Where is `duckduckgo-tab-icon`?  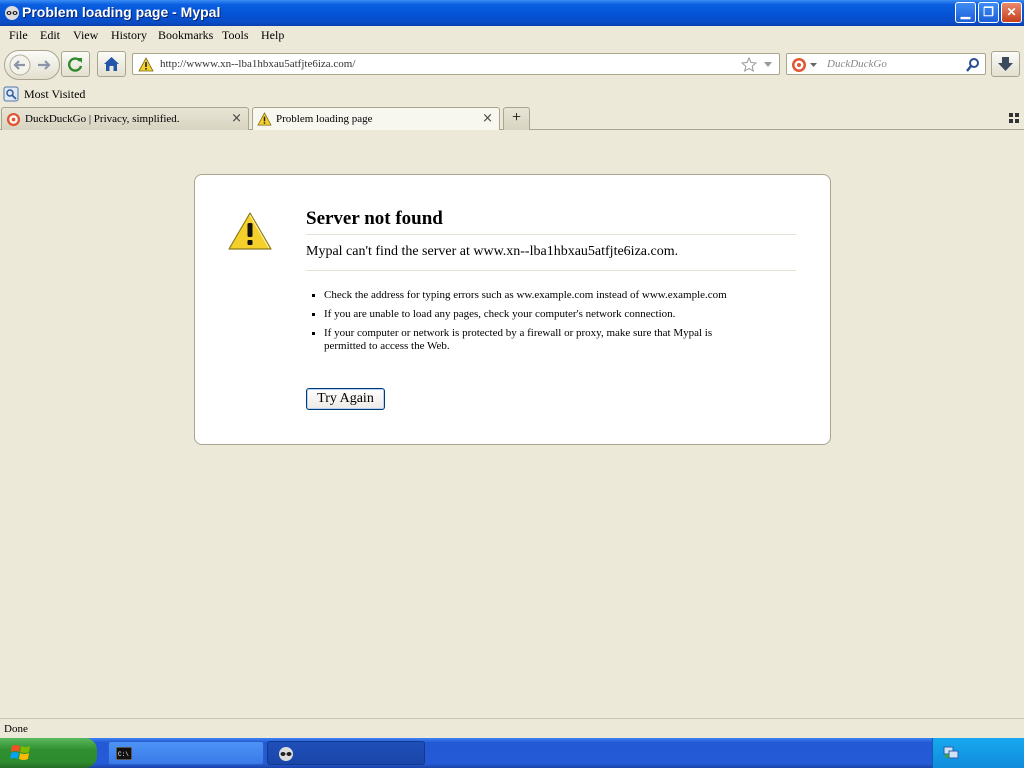
duckduckgo-tab-icon is located at coordinates (13, 119).